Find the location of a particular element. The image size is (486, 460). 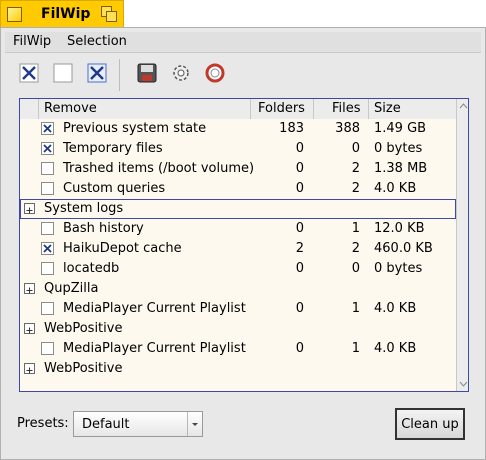

window-title: FilWip is located at coordinates (66, 14).